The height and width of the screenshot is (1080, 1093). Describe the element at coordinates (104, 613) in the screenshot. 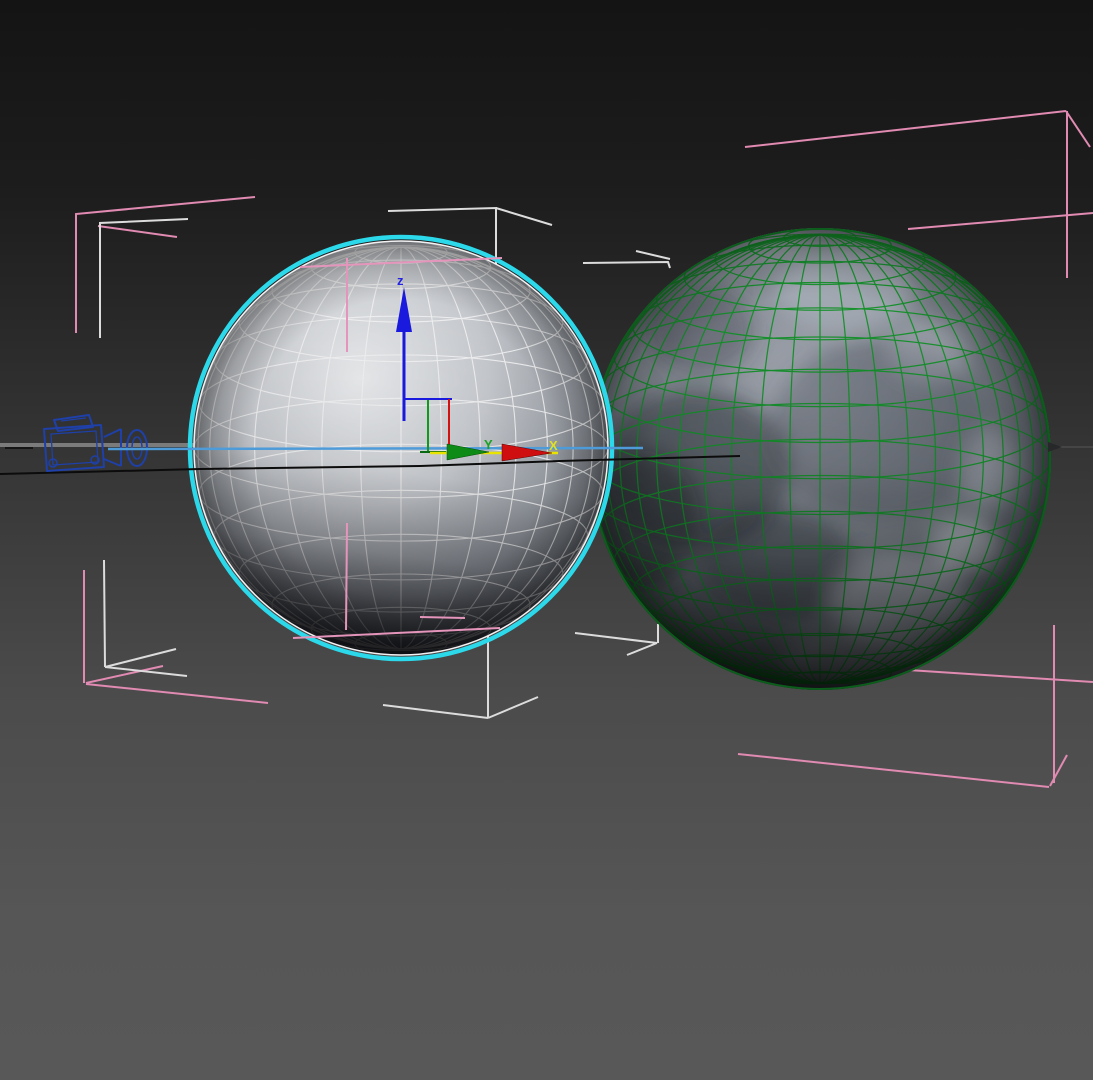

I see `white-box-bottom-left-vertical` at that location.